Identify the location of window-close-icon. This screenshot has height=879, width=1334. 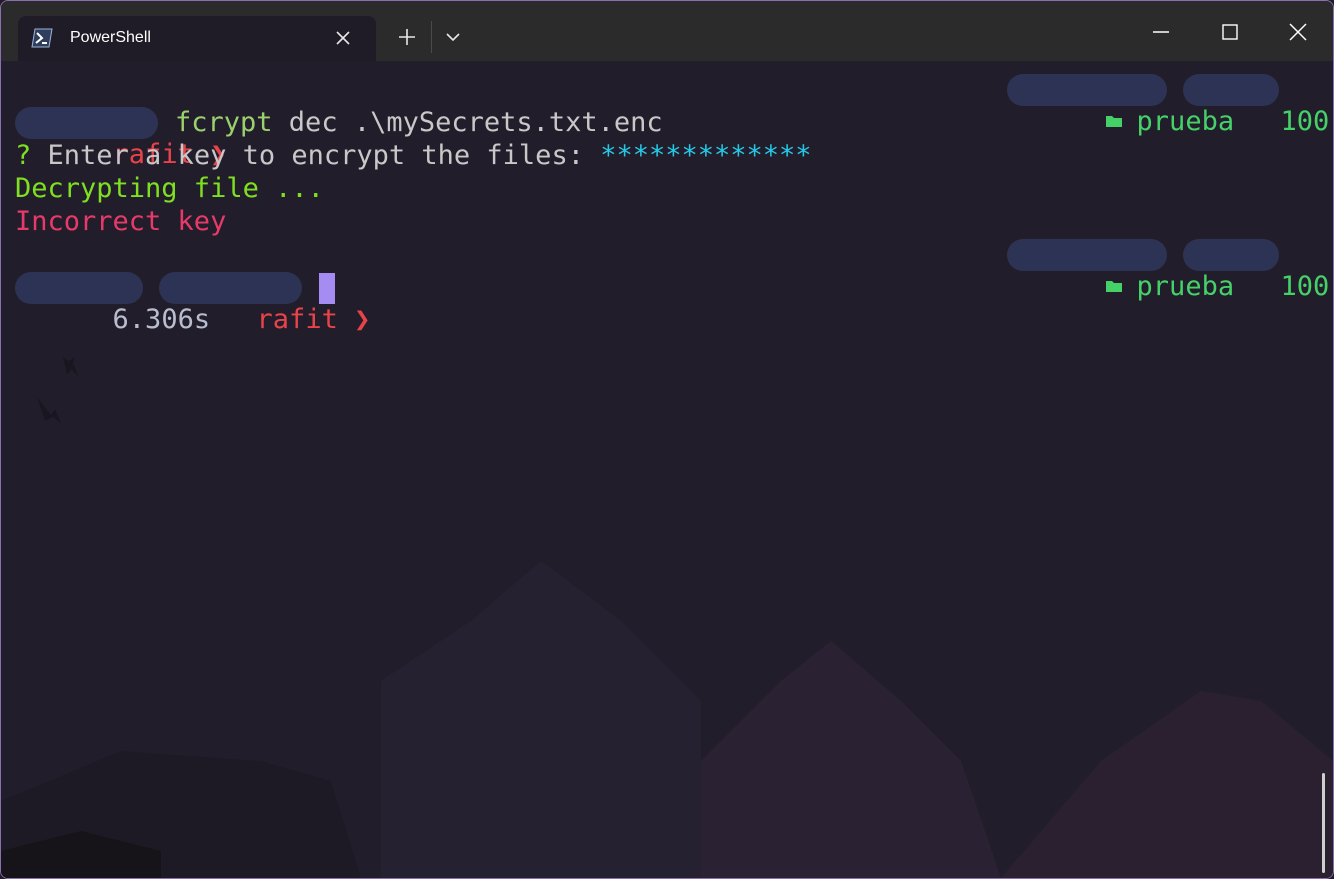
(1298, 32).